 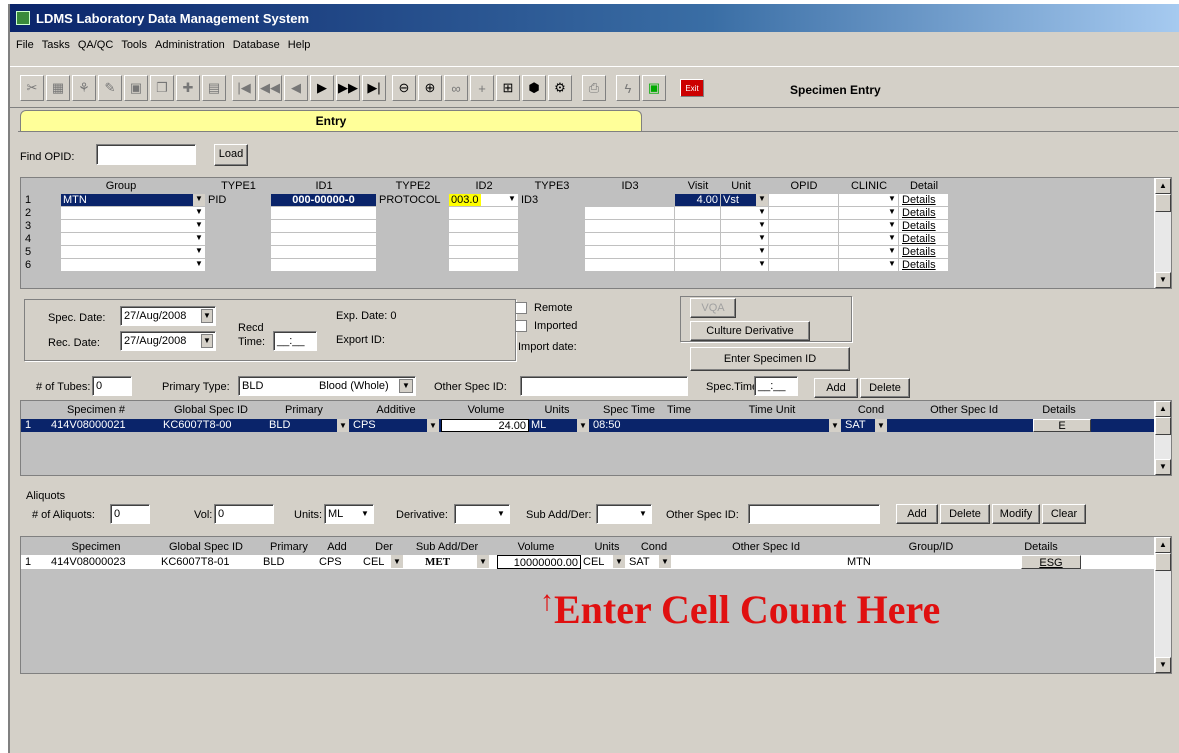 What do you see at coordinates (295, 341) in the screenshot?
I see `recd-time-input: __:__` at bounding box center [295, 341].